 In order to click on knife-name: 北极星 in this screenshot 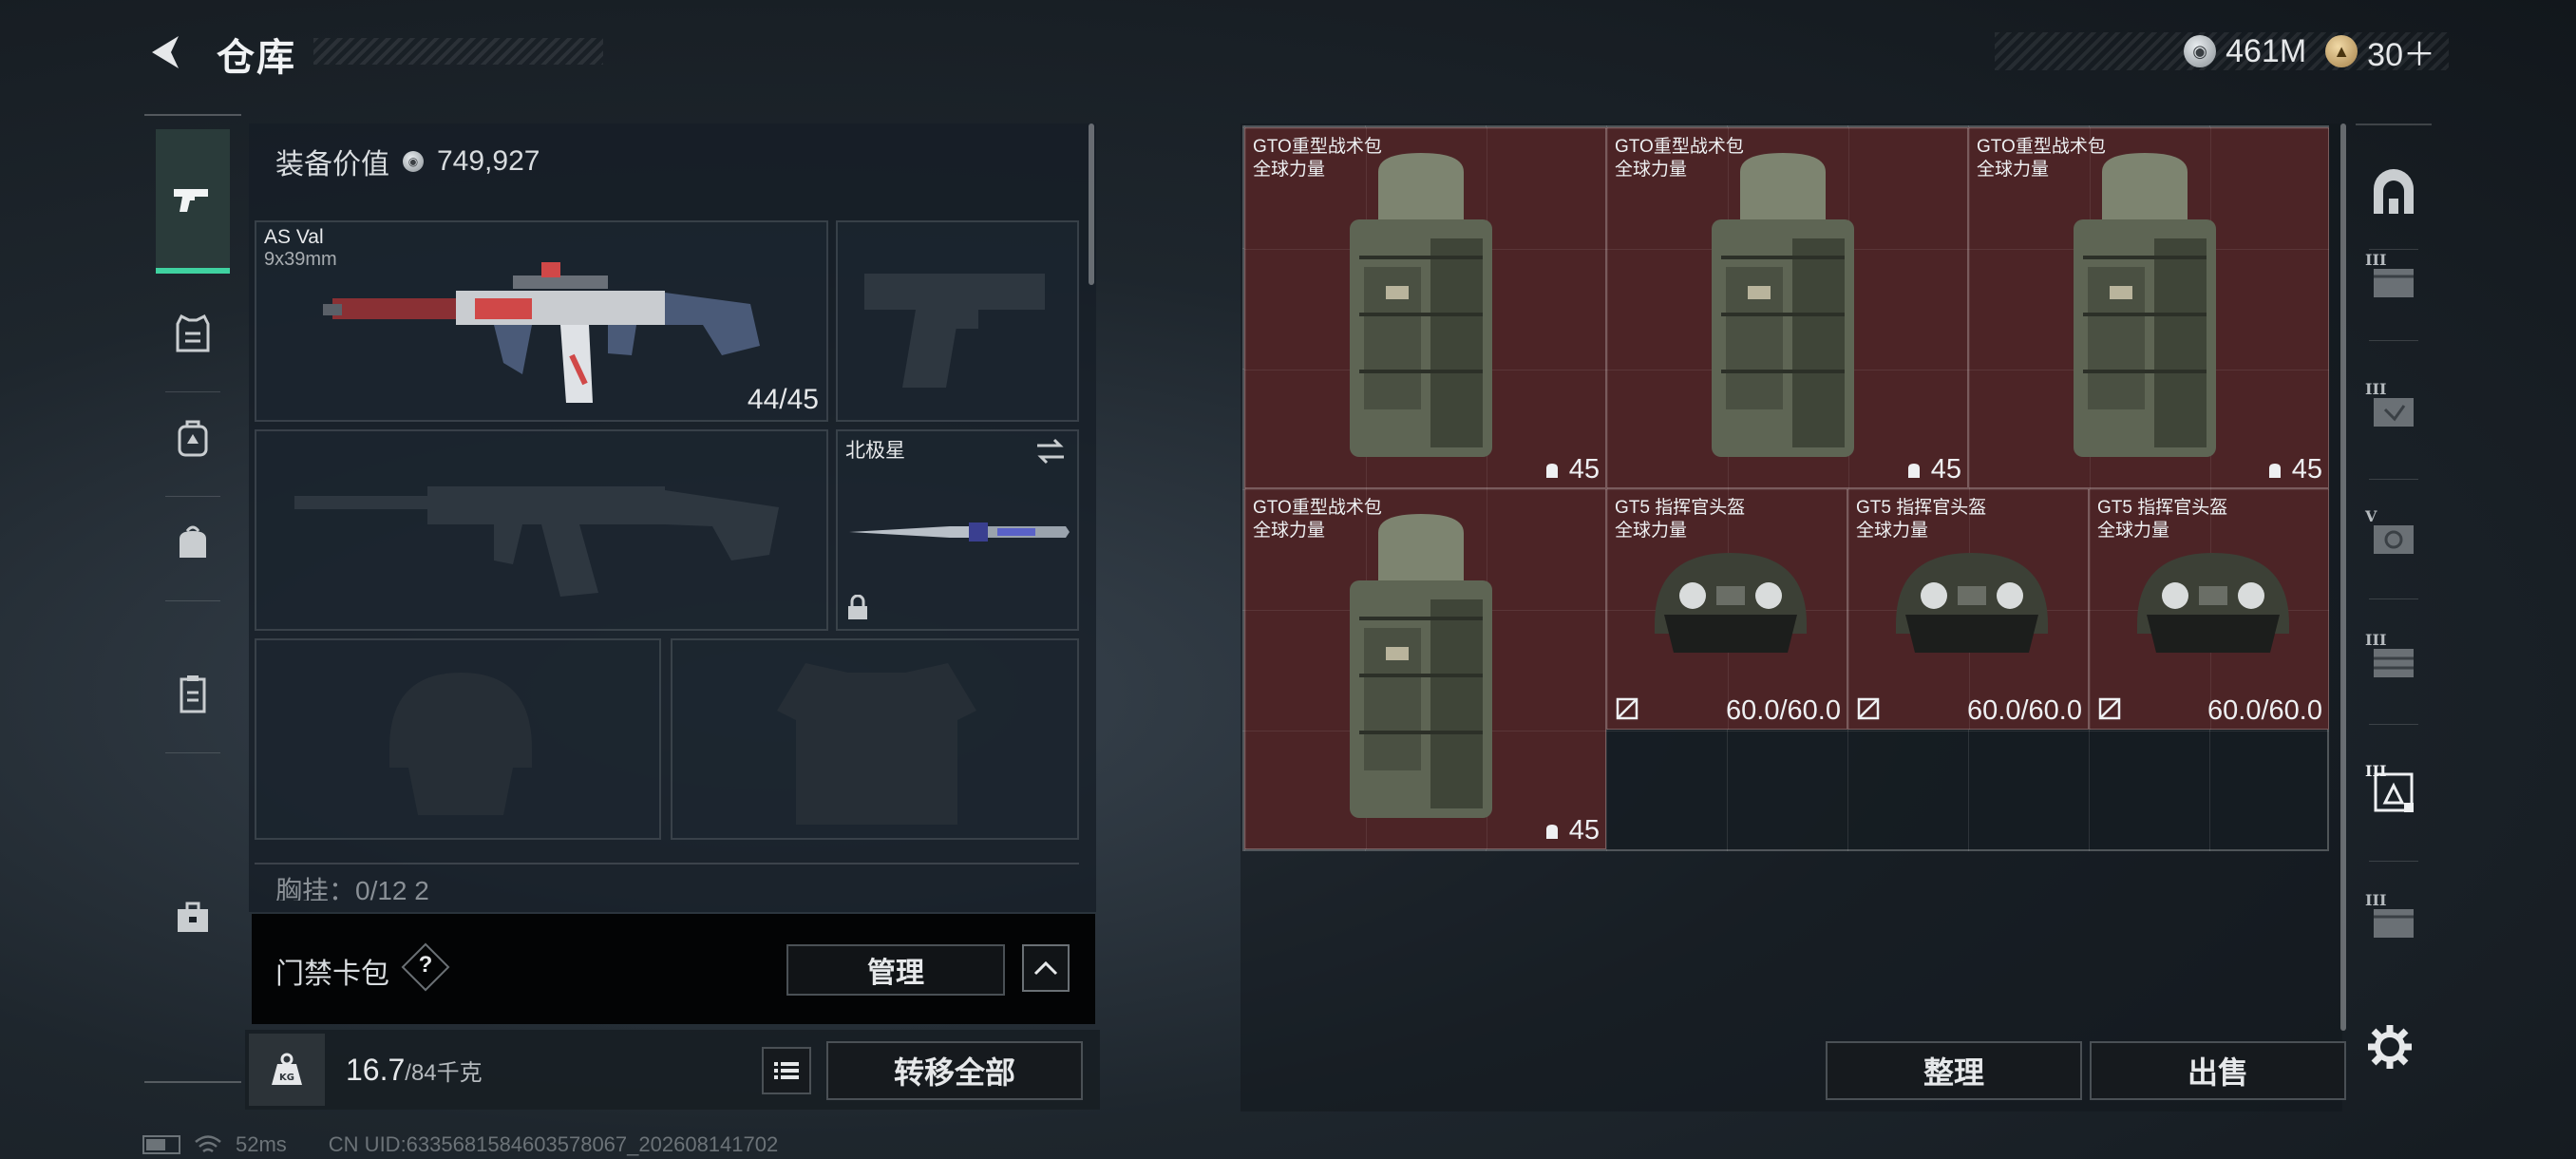, I will do `click(875, 451)`.